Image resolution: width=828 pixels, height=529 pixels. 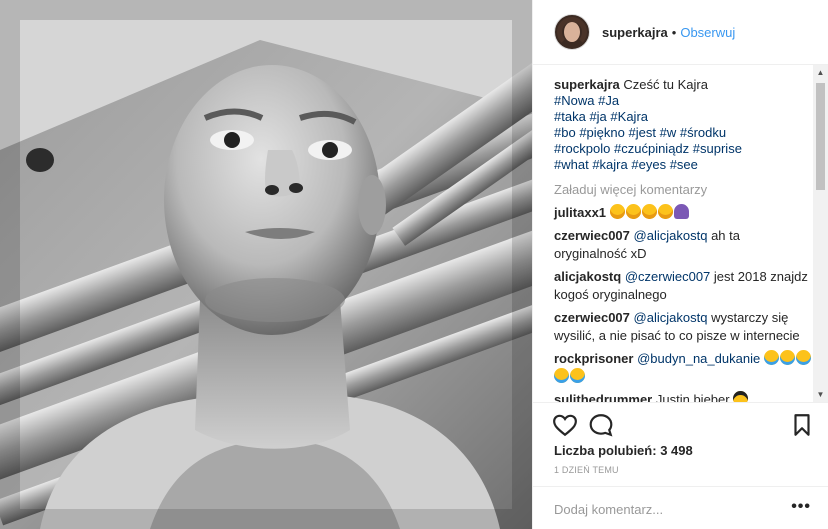 What do you see at coordinates (802, 425) in the screenshot?
I see `bookmark-icon` at bounding box center [802, 425].